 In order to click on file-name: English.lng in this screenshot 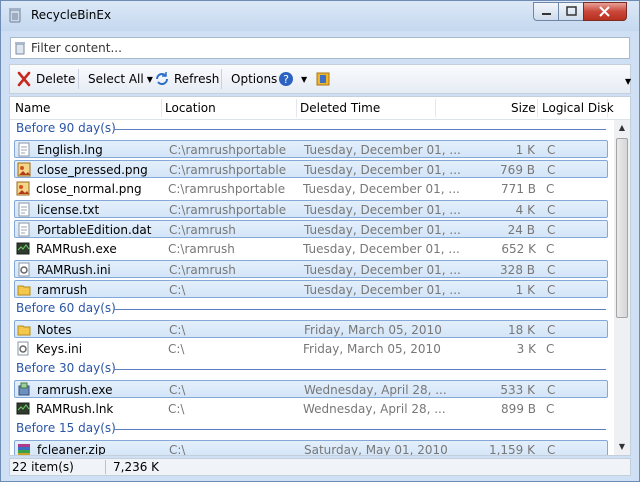, I will do `click(70, 150)`.